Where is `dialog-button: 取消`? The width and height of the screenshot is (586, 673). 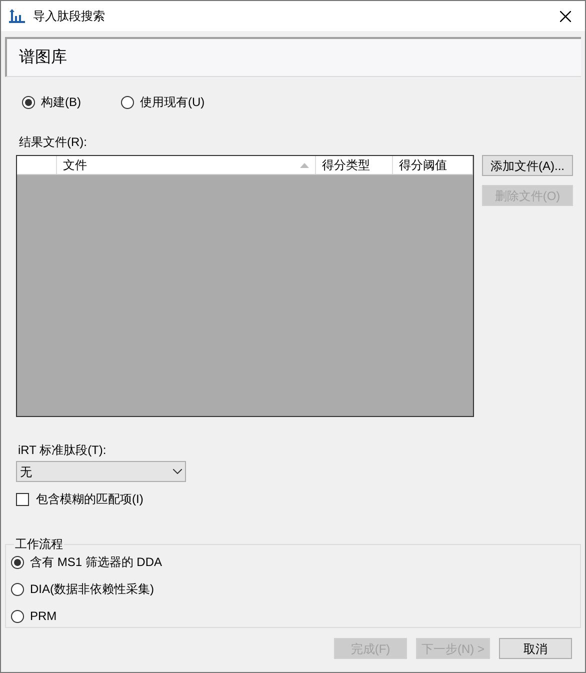
dialog-button: 取消 is located at coordinates (535, 648).